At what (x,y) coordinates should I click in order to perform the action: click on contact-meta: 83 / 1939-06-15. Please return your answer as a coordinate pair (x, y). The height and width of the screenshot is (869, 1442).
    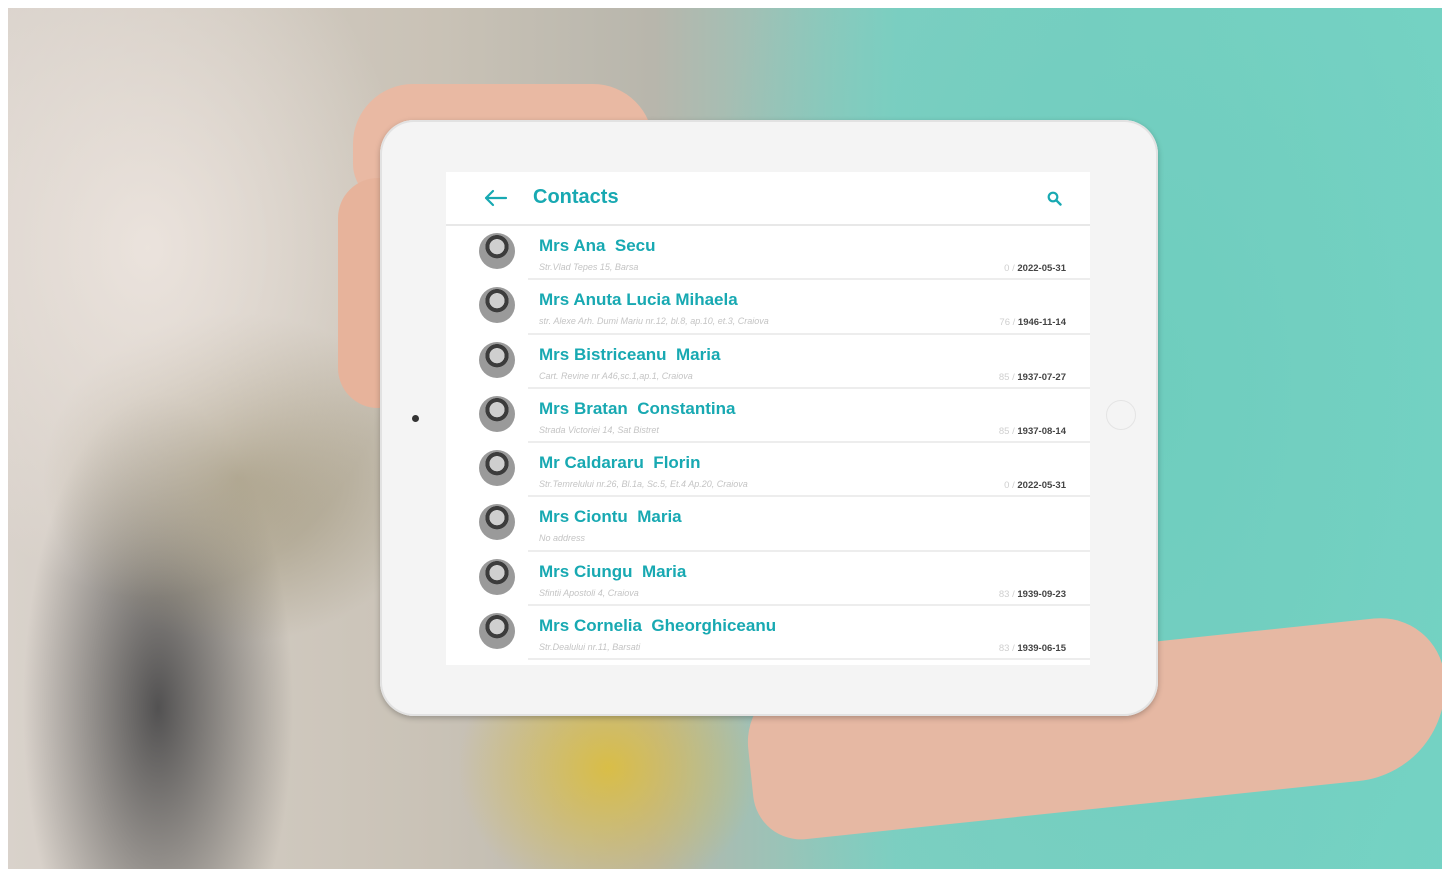
    Looking at the image, I should click on (1032, 649).